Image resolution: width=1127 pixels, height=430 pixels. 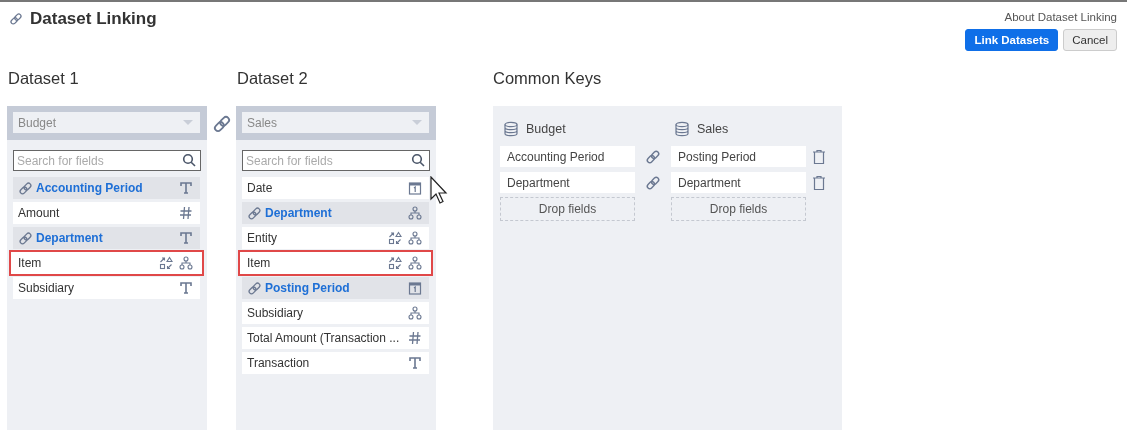 What do you see at coordinates (1090, 40) in the screenshot?
I see `cancel-button: Cancel` at bounding box center [1090, 40].